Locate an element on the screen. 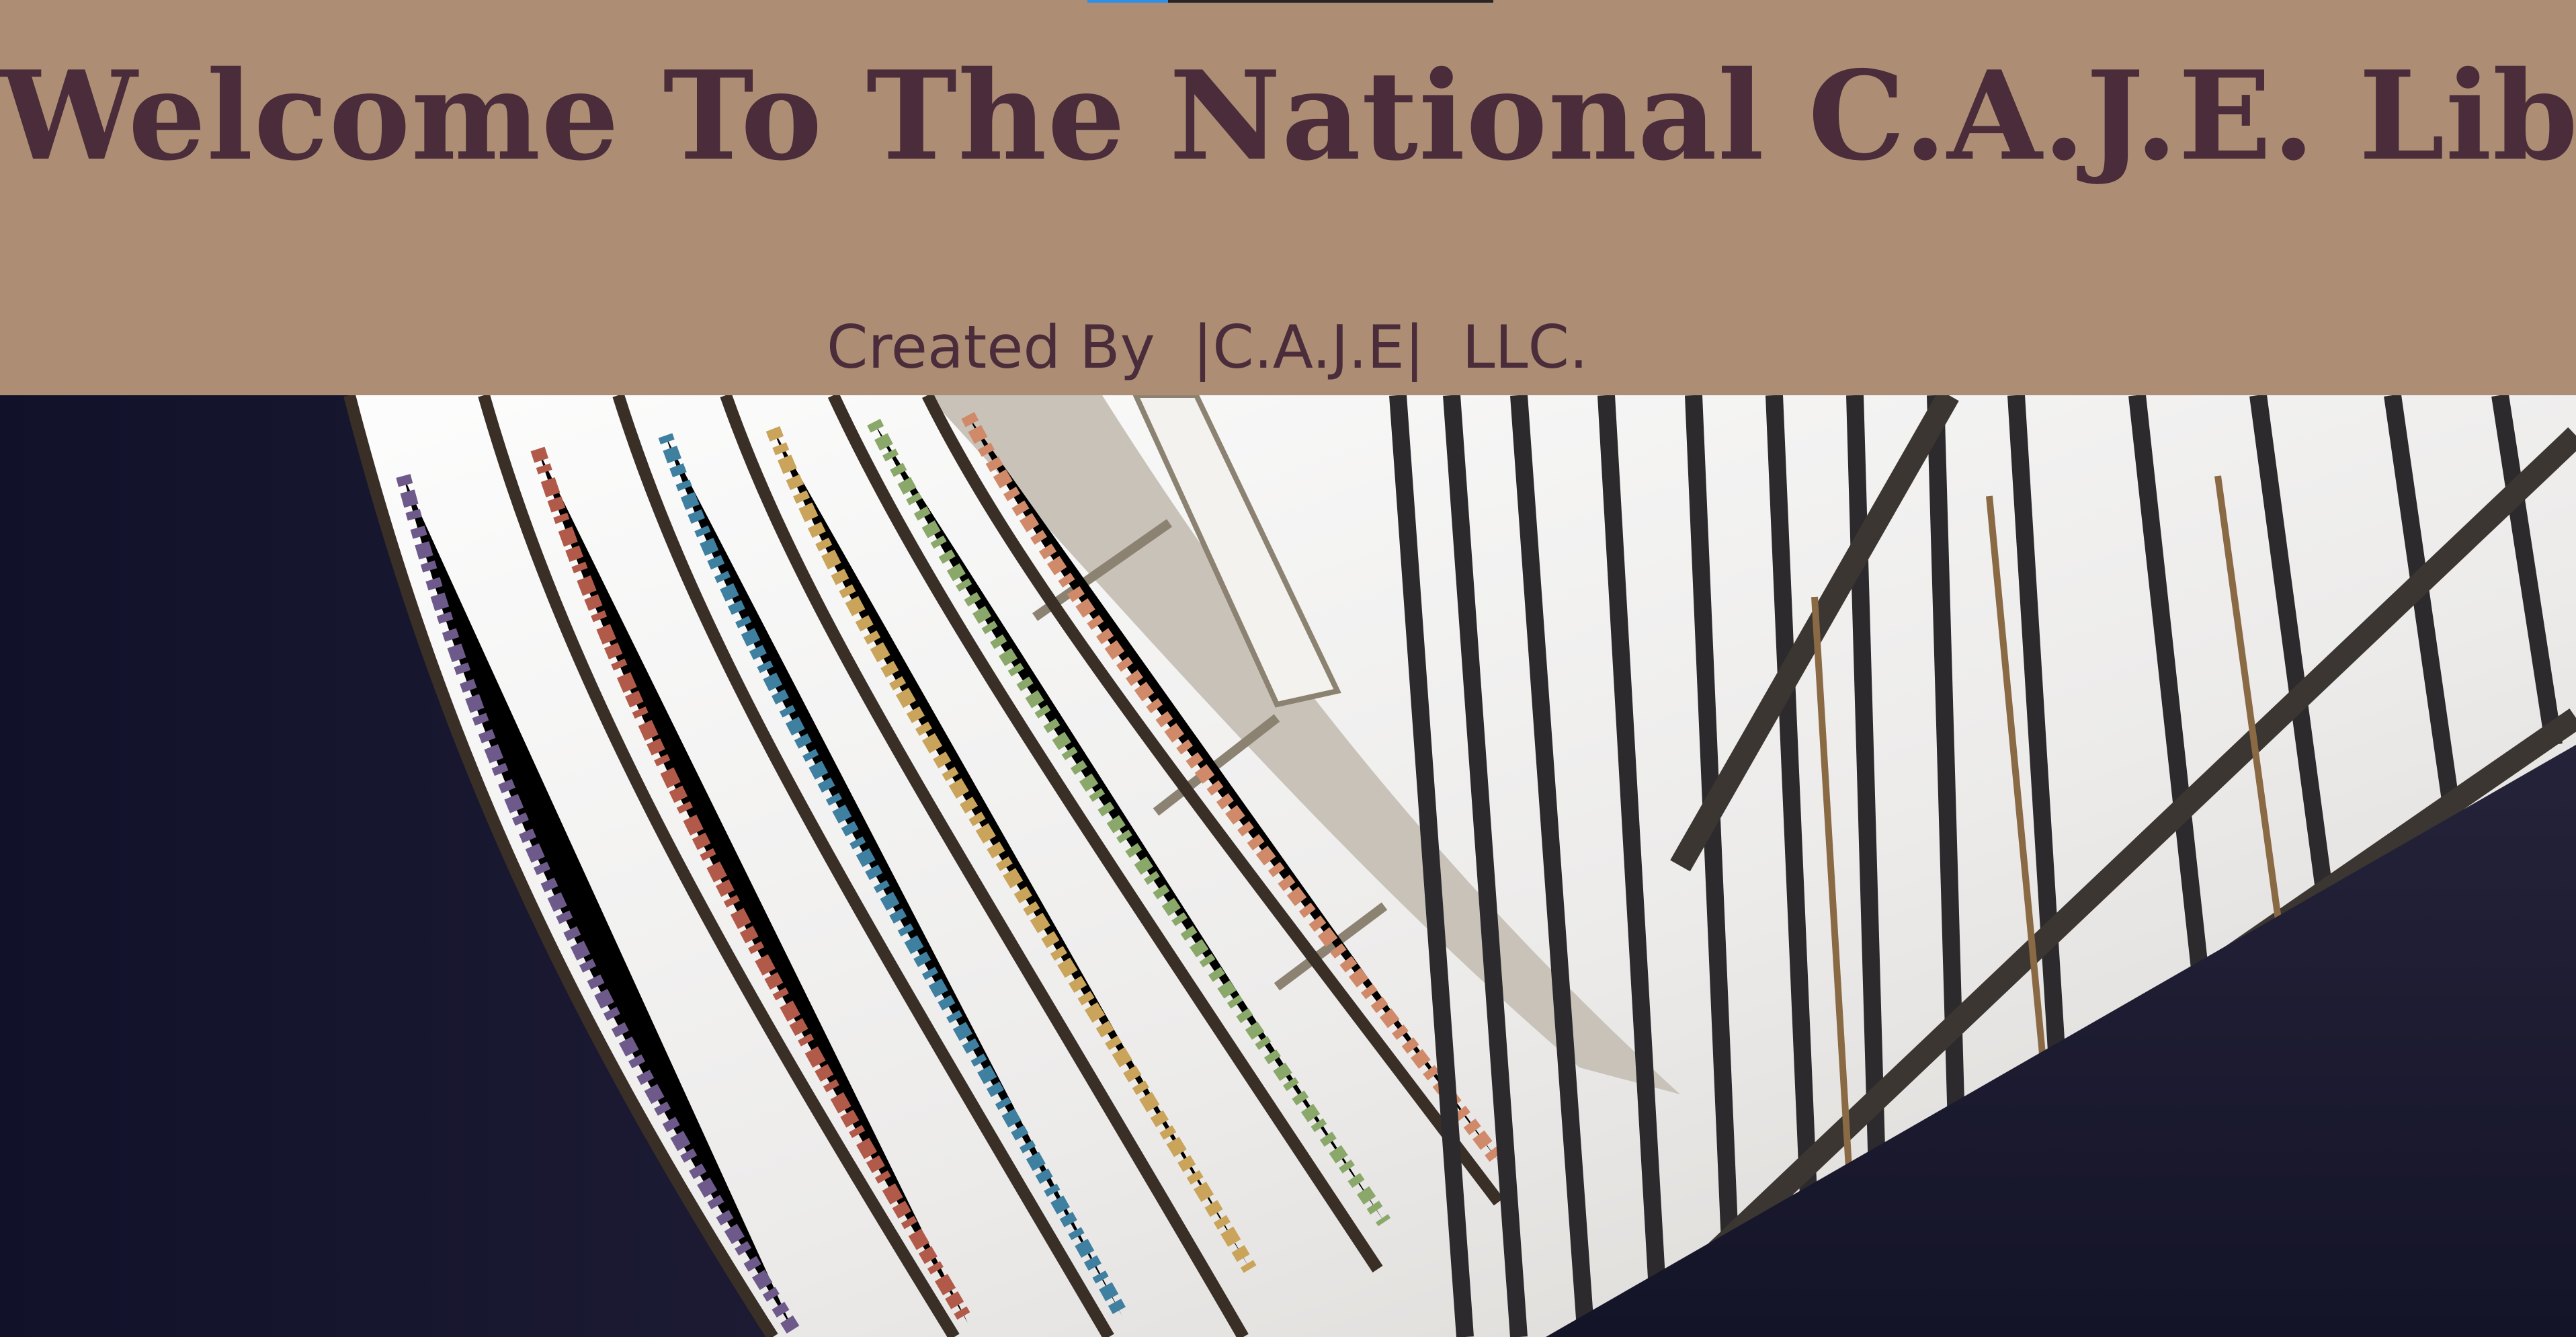 The image size is (2576, 1337). created-by-subtitle: Created By |C.A.J.E| LLC. is located at coordinates (1207, 348).